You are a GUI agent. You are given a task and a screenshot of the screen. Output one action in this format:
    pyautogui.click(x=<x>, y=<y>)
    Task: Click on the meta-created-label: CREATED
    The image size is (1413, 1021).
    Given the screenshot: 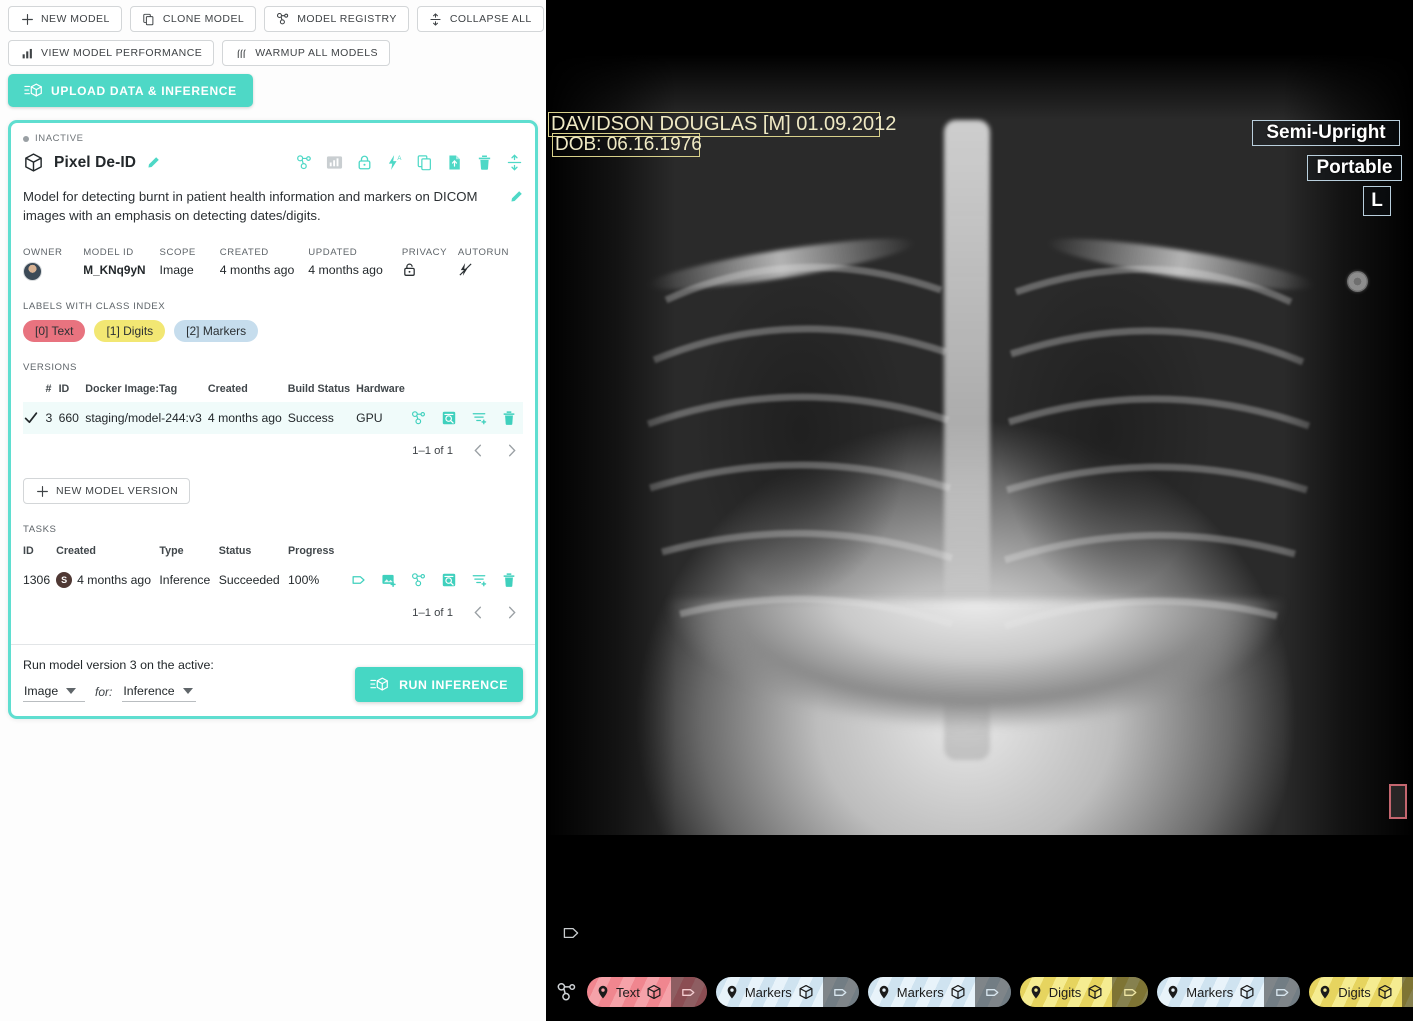 What is the action you would take?
    pyautogui.click(x=244, y=252)
    